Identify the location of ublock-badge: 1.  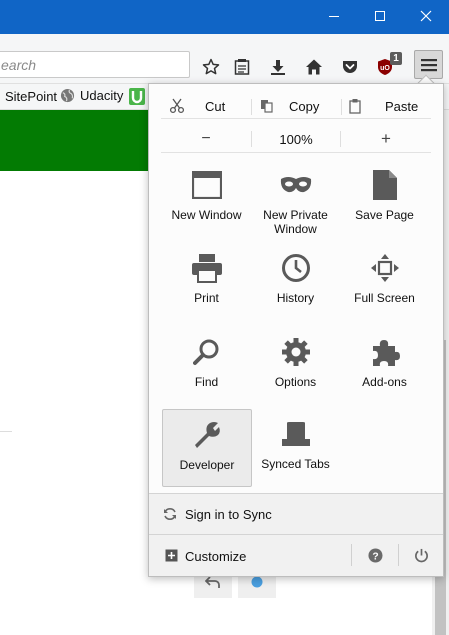
(396, 58).